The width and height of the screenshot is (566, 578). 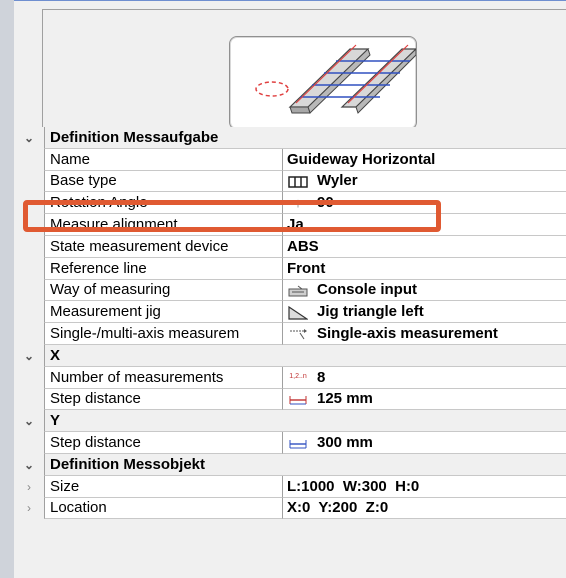 I want to click on way-of-measuring-value: Console input, so click(x=367, y=290).